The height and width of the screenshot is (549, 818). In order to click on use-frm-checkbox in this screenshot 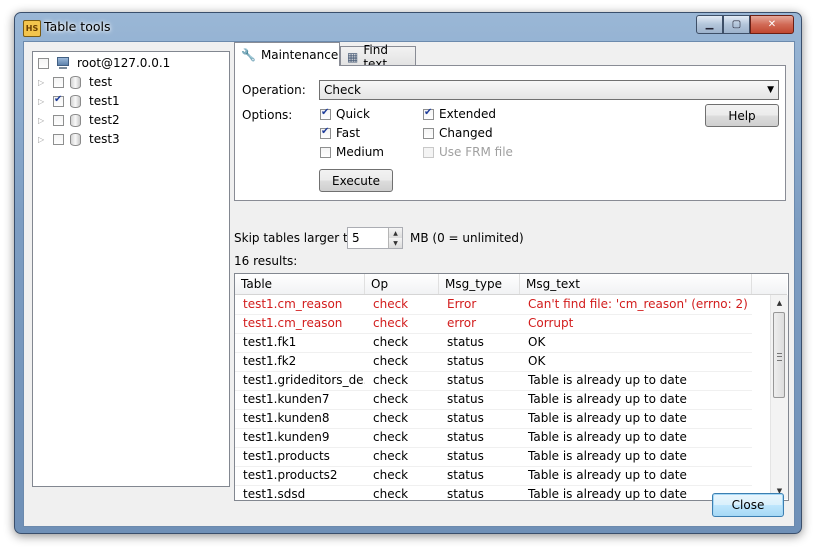, I will do `click(428, 152)`.